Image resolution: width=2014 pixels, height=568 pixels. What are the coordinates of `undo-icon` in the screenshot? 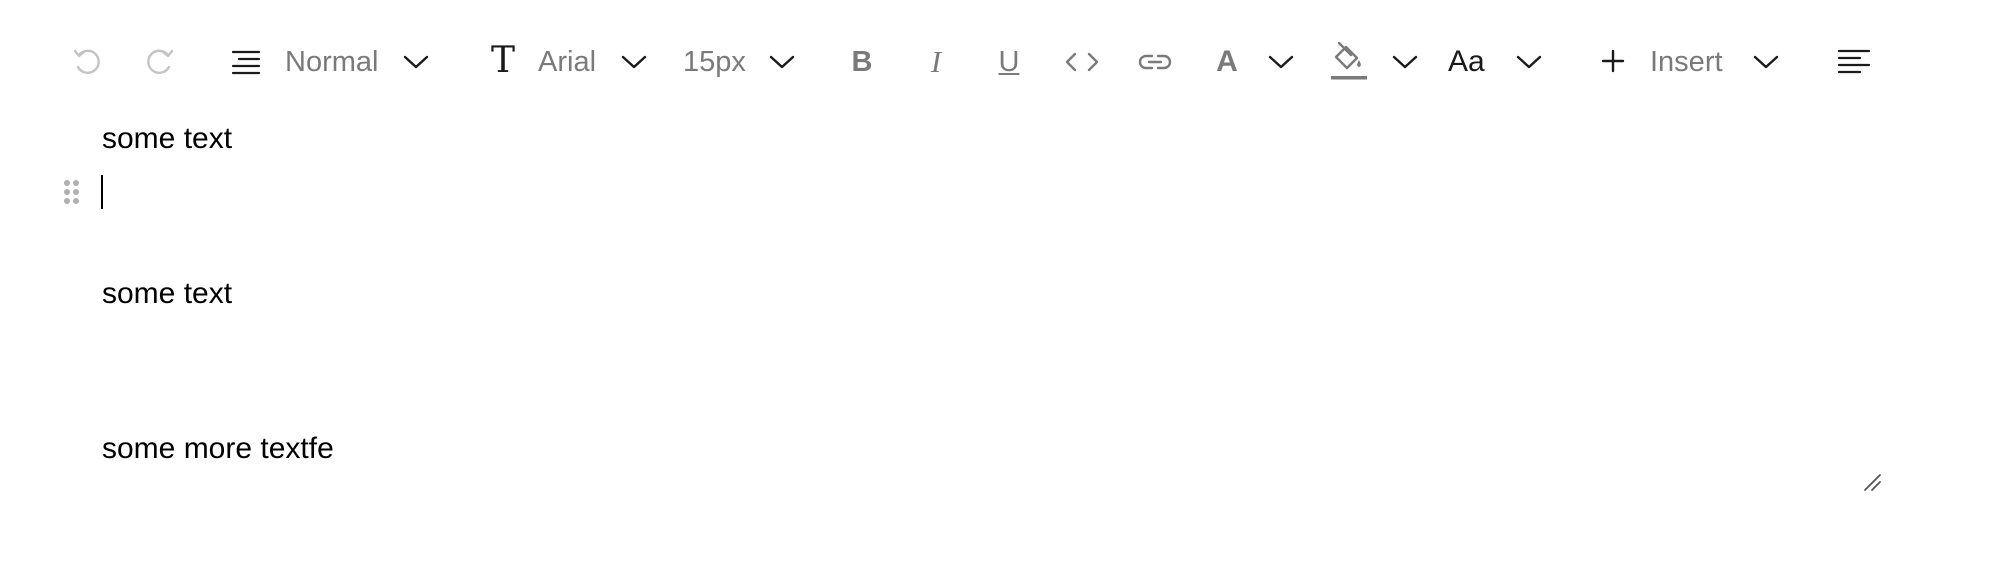 It's located at (86, 61).